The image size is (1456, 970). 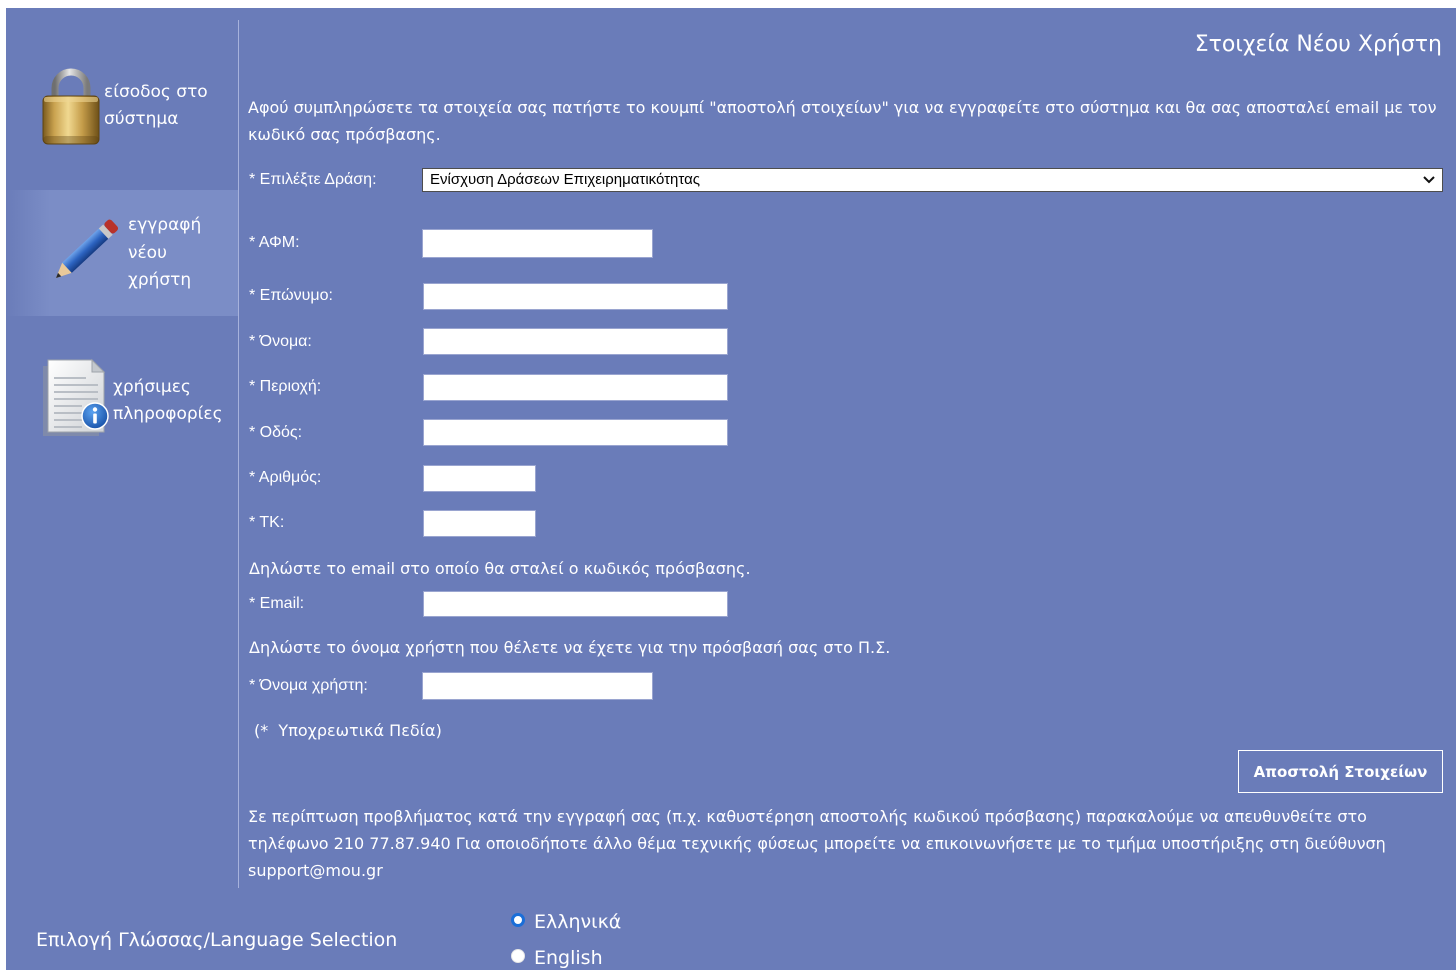 What do you see at coordinates (1340, 771) in the screenshot?
I see `submit-button: Αποστολή Στοιχείων` at bounding box center [1340, 771].